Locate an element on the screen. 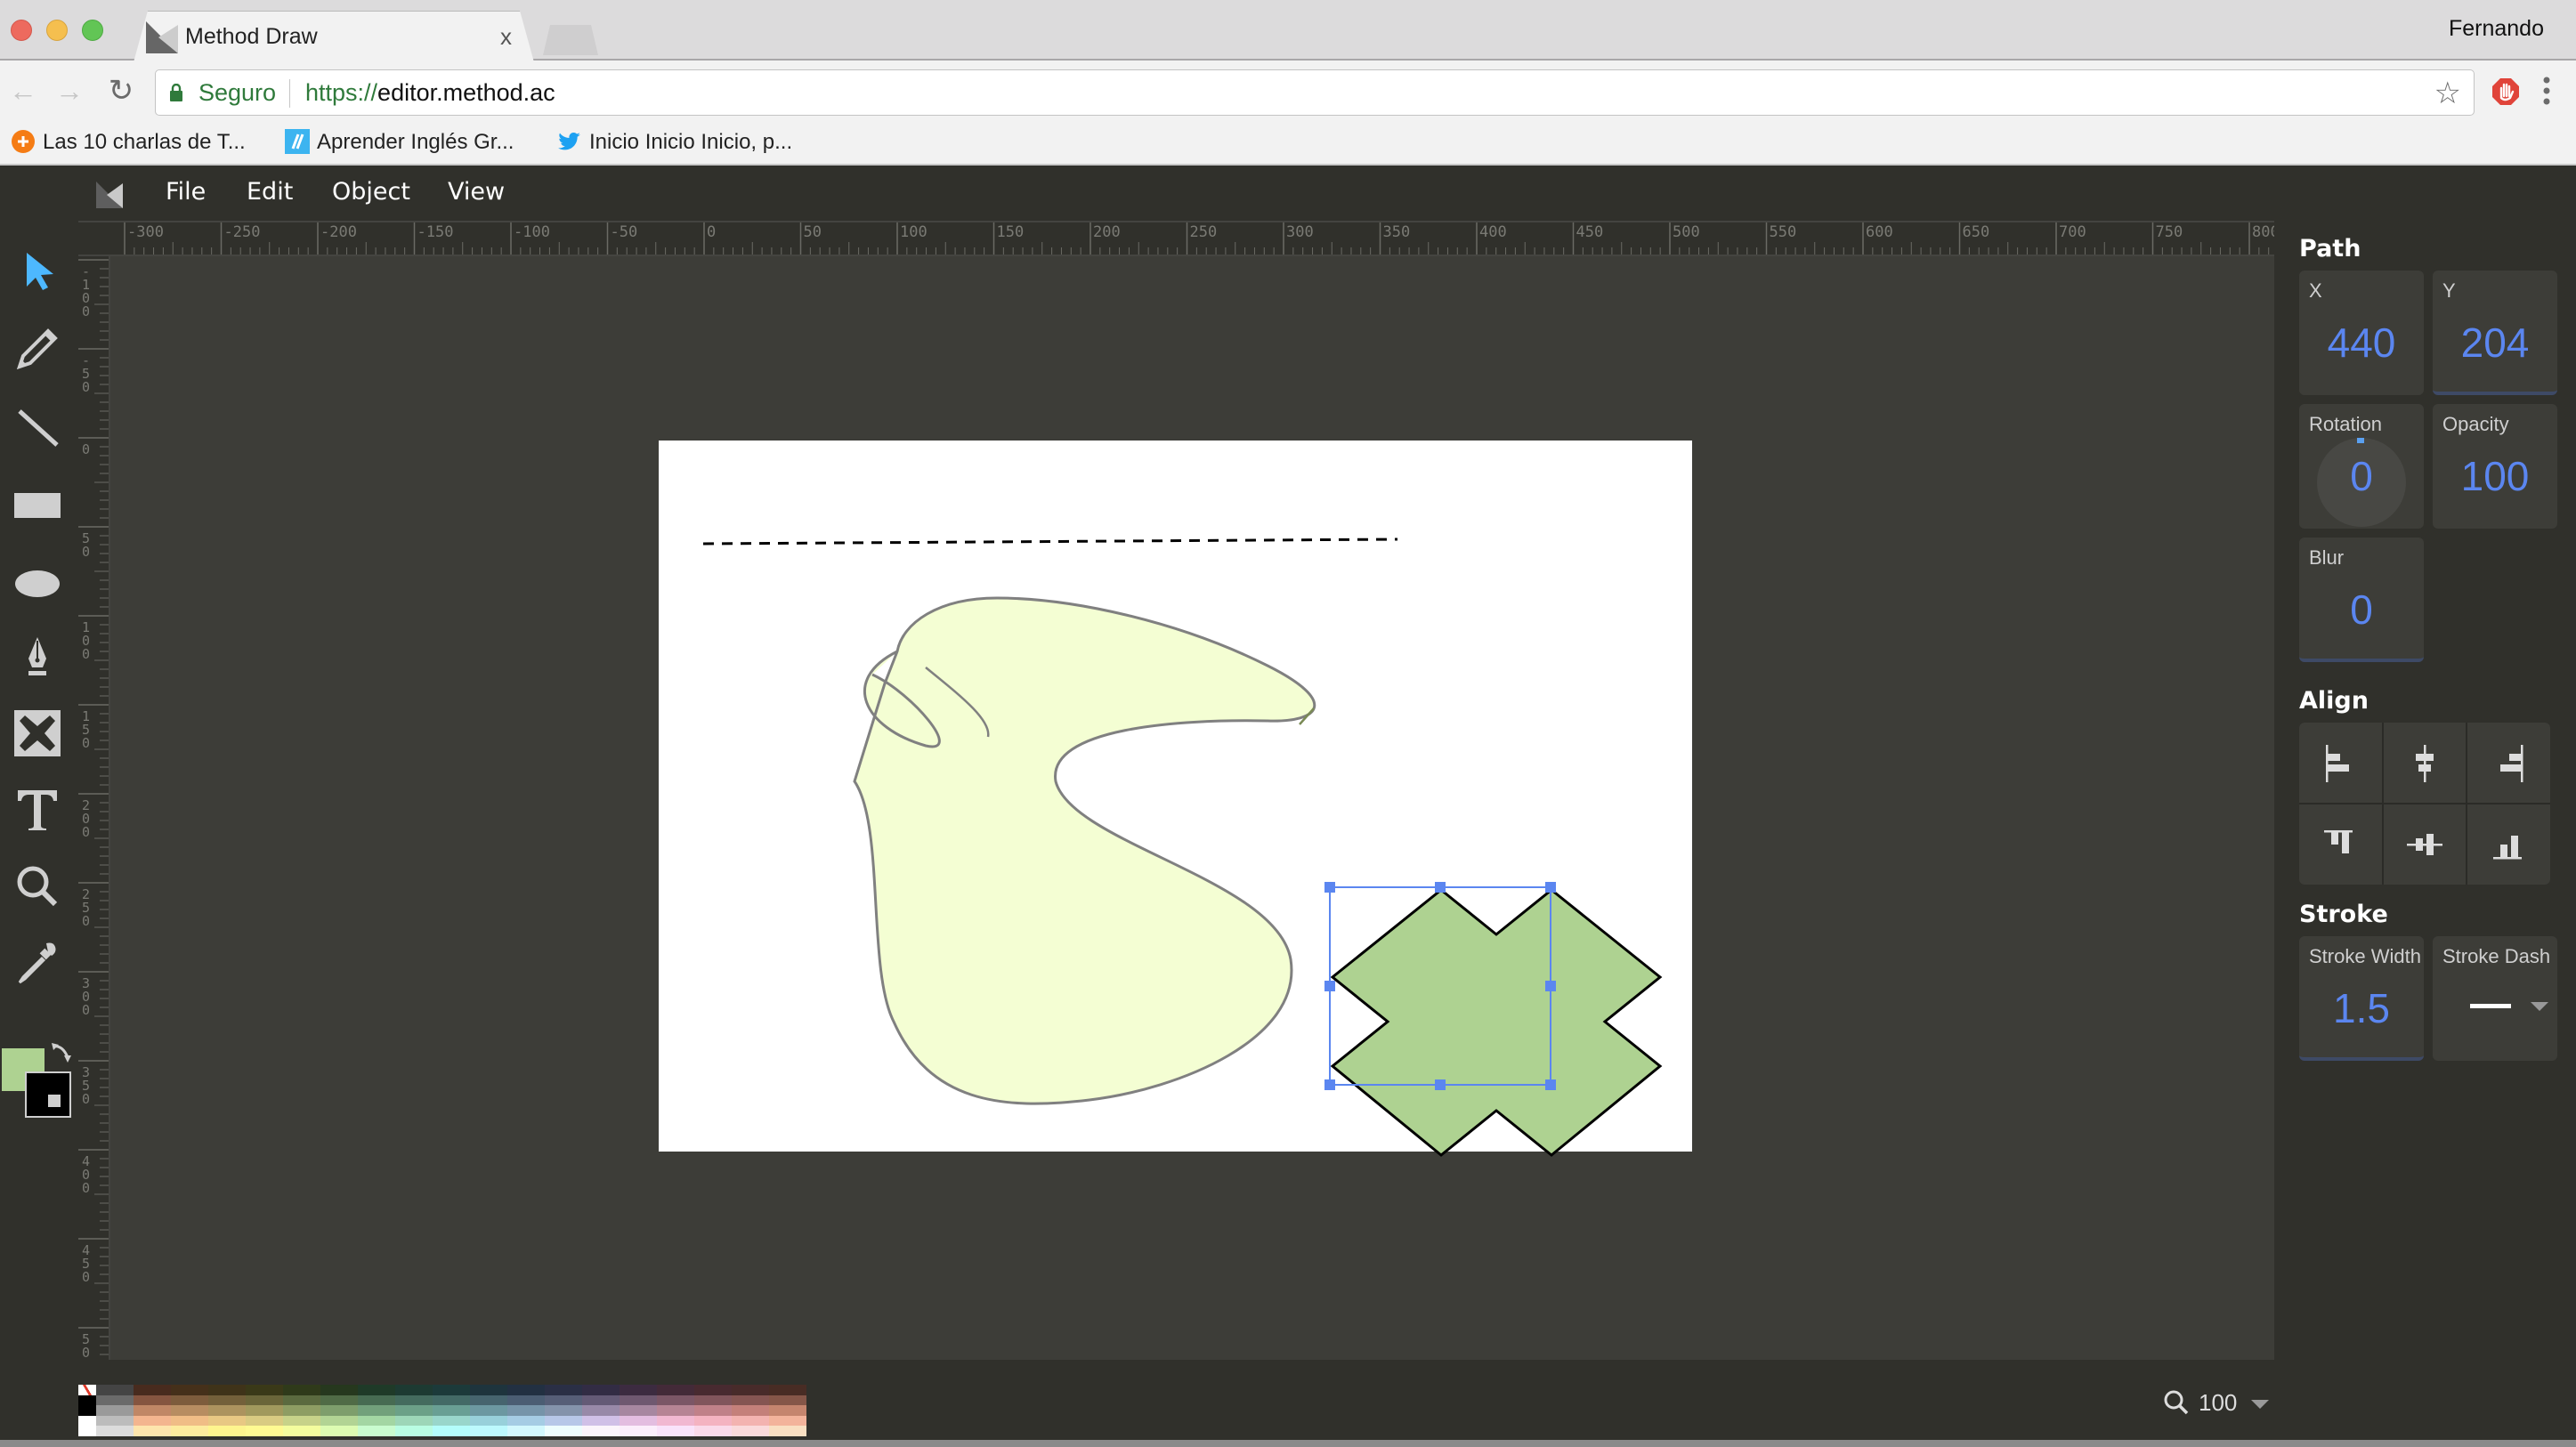  swap-colors-icon is located at coordinates (62, 1052).